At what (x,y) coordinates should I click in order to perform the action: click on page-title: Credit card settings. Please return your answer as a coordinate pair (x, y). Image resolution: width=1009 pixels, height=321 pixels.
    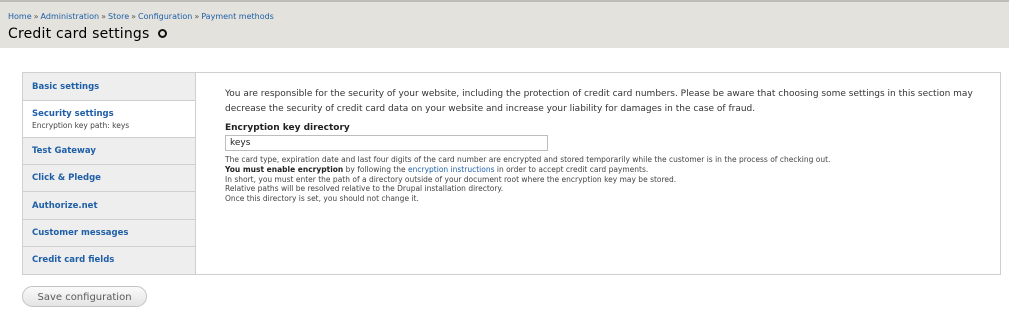
    Looking at the image, I should click on (87, 34).